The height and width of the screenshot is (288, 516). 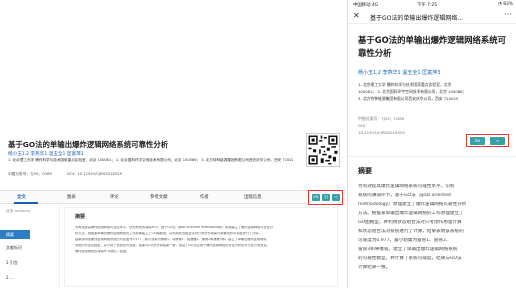 What do you see at coordinates (406, 186) in the screenshot?
I see `abstract-text-line: 为有效提高爆炸逻辑网络系统可靠性水平，识别` at bounding box center [406, 186].